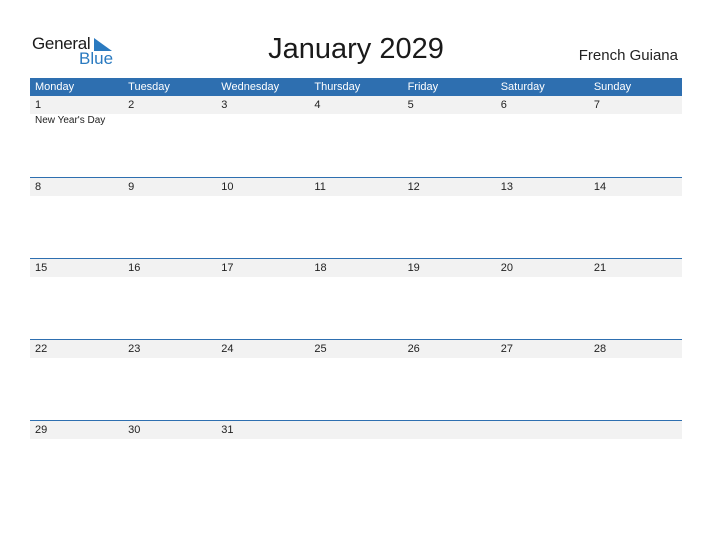 This screenshot has height=550, width=712. I want to click on day-number: 30, so click(134, 430).